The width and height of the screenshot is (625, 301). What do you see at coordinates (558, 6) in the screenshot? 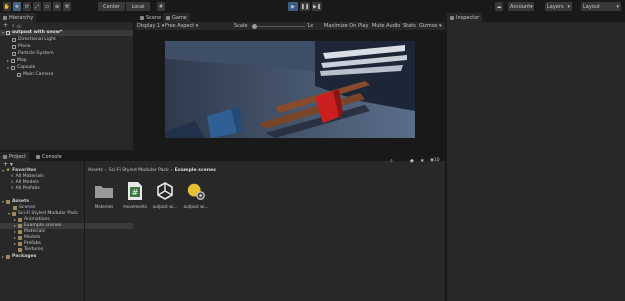
I see `layers-dropdown: Layers ▾` at bounding box center [558, 6].